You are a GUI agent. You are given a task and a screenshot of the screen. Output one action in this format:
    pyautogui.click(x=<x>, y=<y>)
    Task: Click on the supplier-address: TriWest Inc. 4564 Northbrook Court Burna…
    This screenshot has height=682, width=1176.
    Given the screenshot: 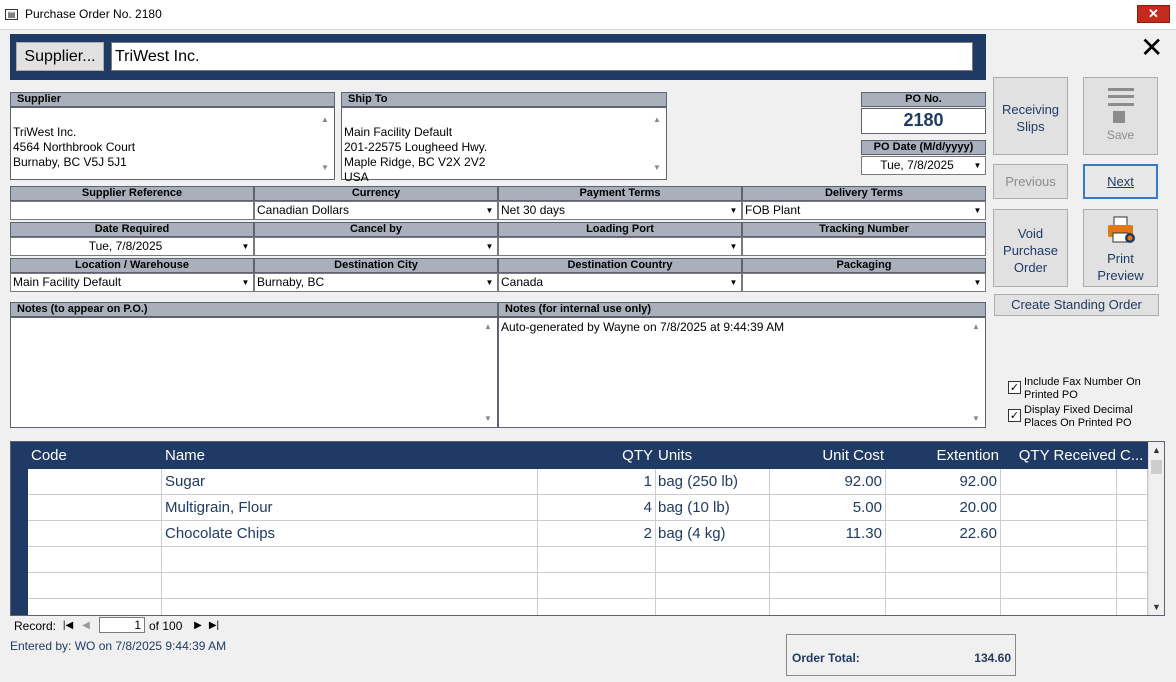 What is the action you would take?
    pyautogui.click(x=172, y=143)
    